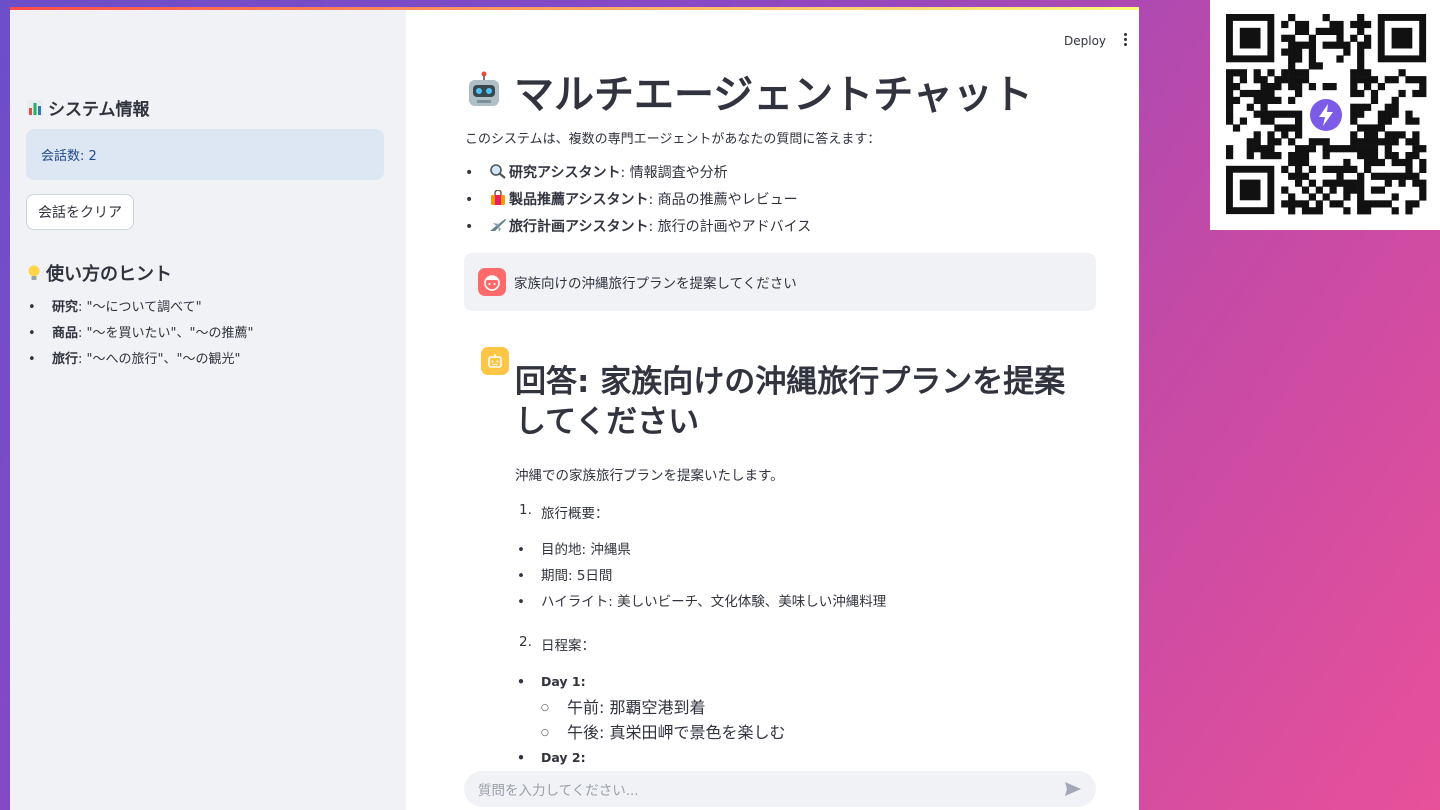  I want to click on section-title: 日程案：, so click(568, 646).